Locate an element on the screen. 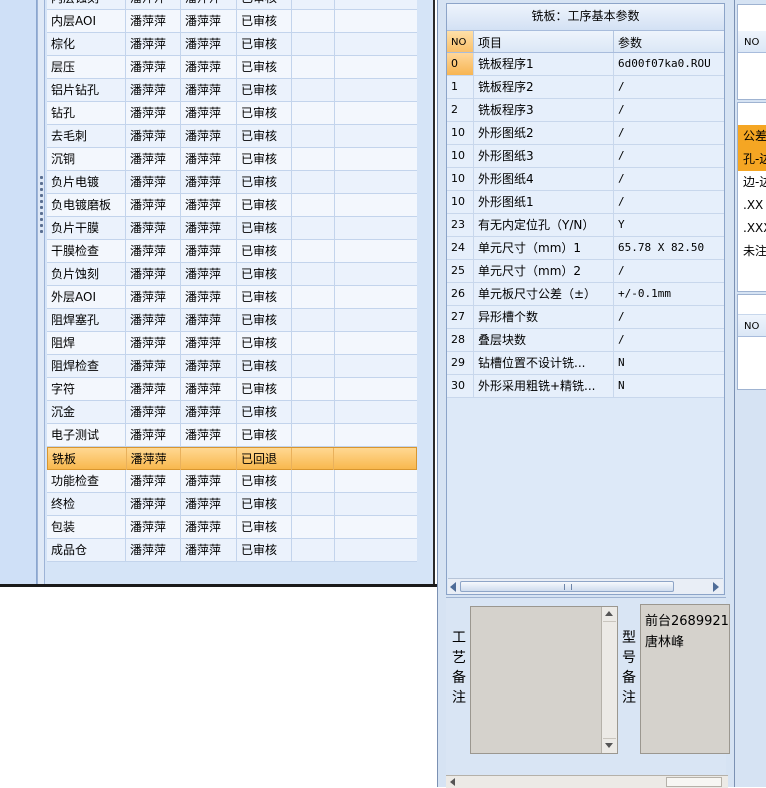 This screenshot has height=788, width=766. param-no-cell: 29 is located at coordinates (460, 363).